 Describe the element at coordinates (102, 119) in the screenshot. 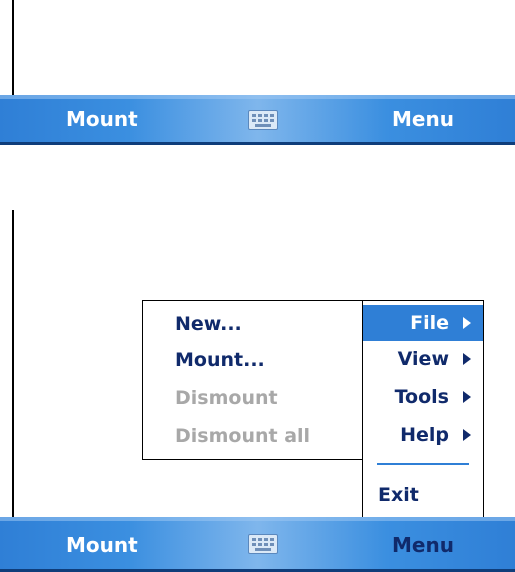

I see `top-softkey-mount: Mount` at that location.